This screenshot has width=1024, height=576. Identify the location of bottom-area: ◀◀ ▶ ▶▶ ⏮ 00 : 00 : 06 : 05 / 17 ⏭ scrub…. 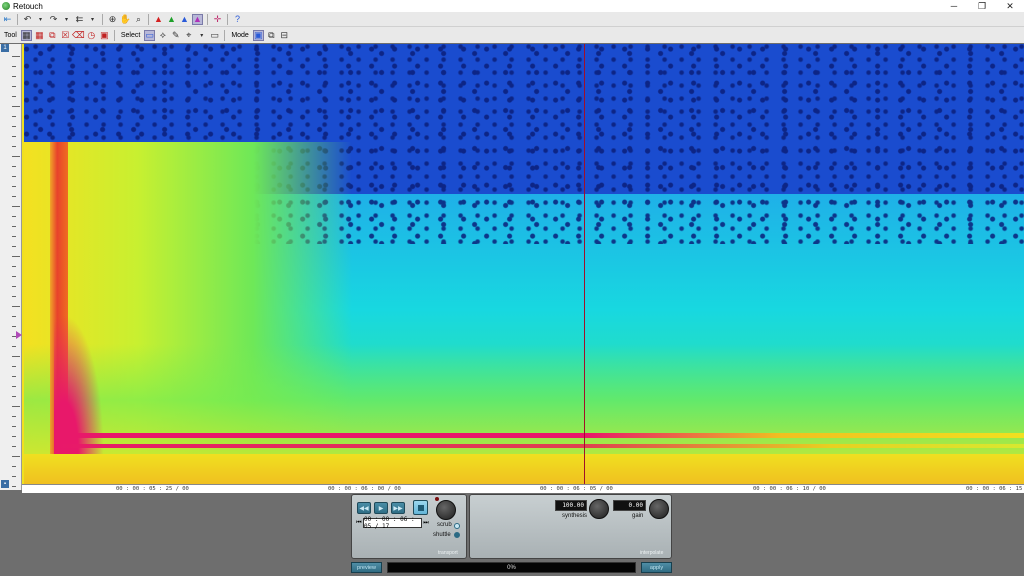
(512, 534).